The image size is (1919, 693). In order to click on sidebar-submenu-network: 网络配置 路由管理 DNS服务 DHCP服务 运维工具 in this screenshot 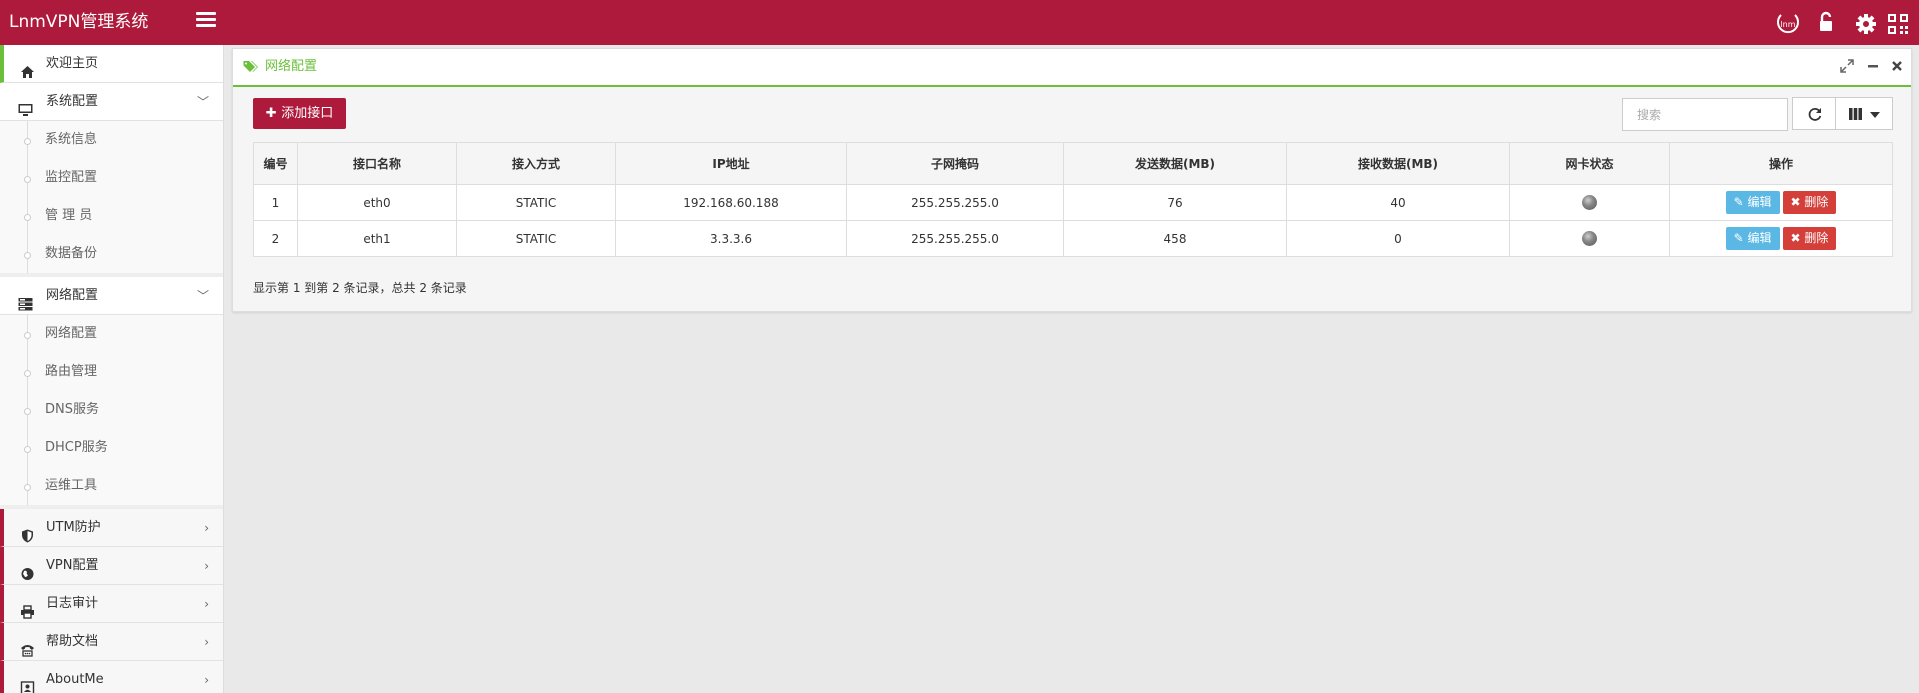, I will do `click(111, 410)`.